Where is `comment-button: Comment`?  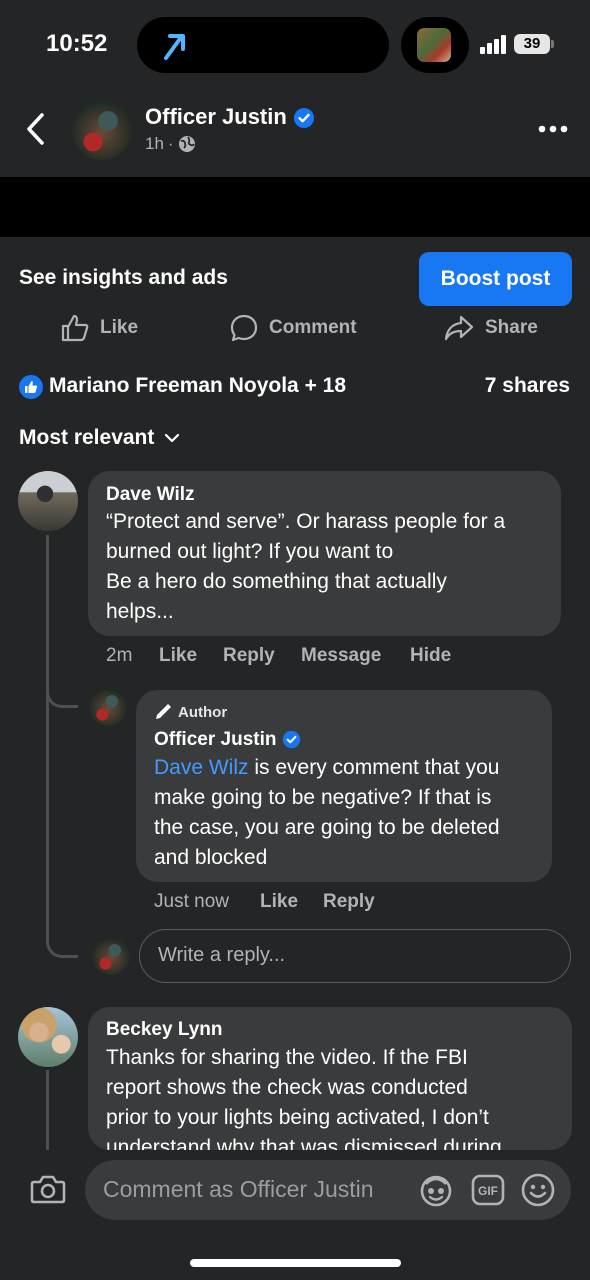
comment-button: Comment is located at coordinates (293, 328).